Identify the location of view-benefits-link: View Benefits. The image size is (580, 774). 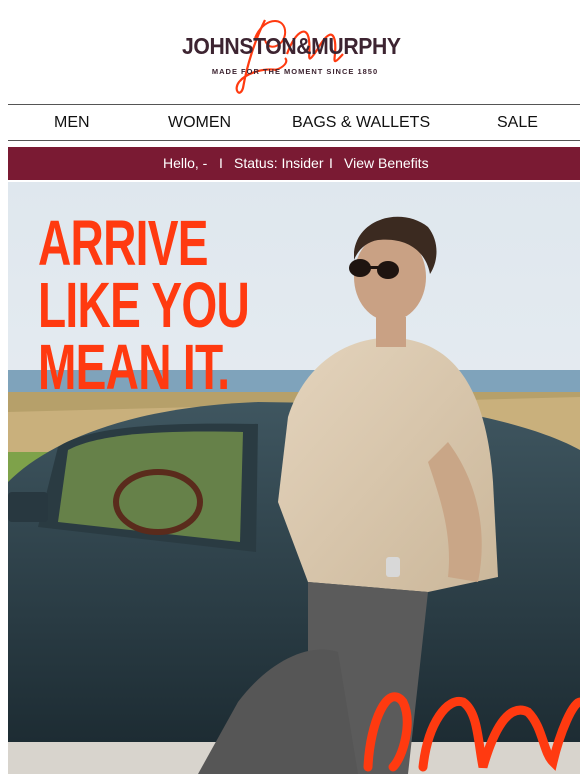
(386, 163).